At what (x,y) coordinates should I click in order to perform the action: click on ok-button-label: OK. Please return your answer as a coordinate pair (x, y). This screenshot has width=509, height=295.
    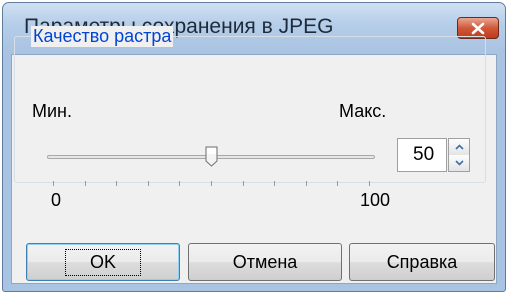
    Looking at the image, I should click on (103, 262).